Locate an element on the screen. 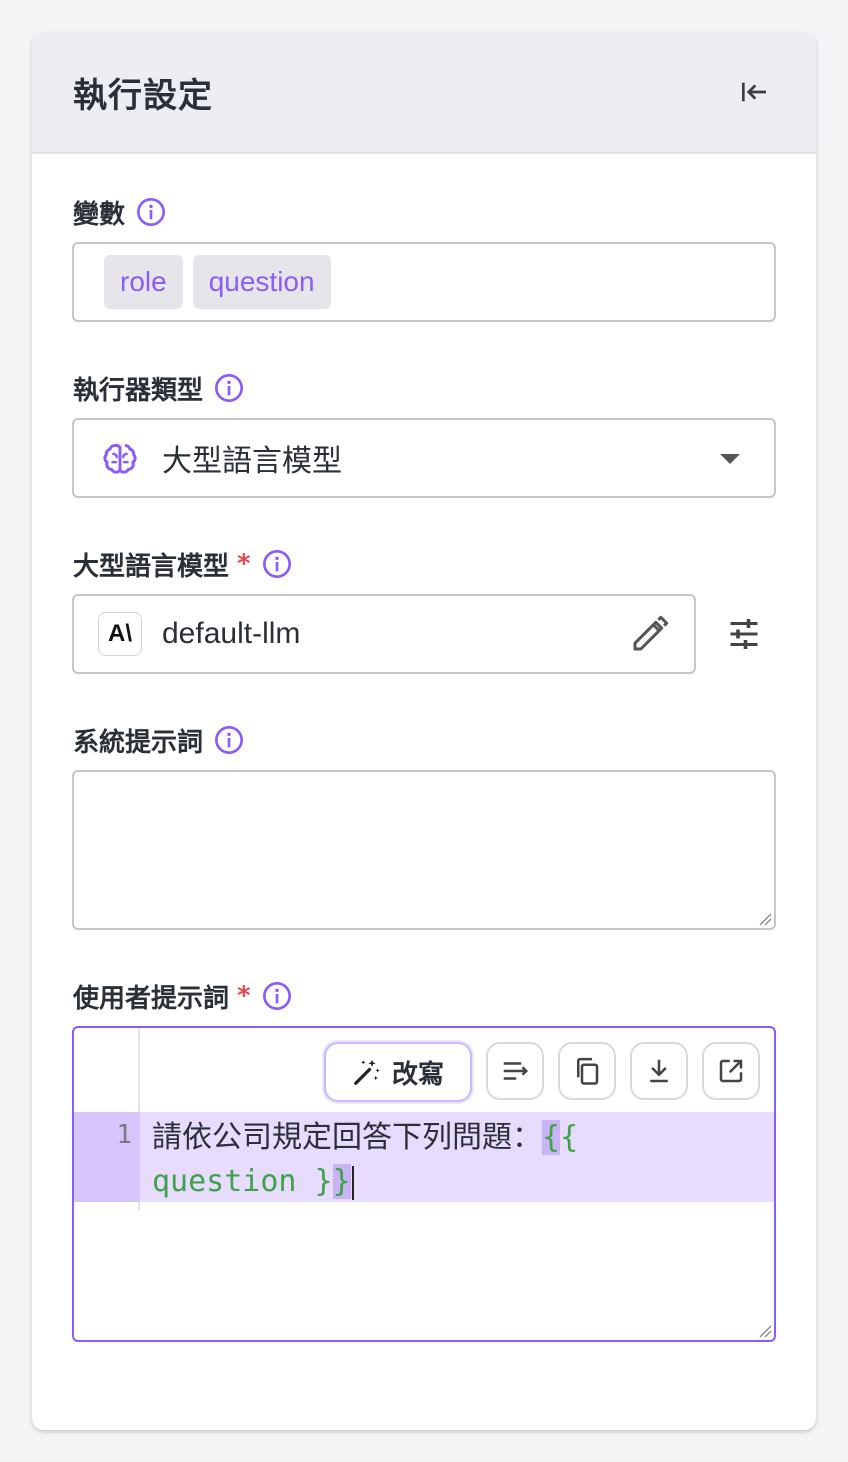 This screenshot has width=848, height=1462. open-external-button is located at coordinates (731, 1071).